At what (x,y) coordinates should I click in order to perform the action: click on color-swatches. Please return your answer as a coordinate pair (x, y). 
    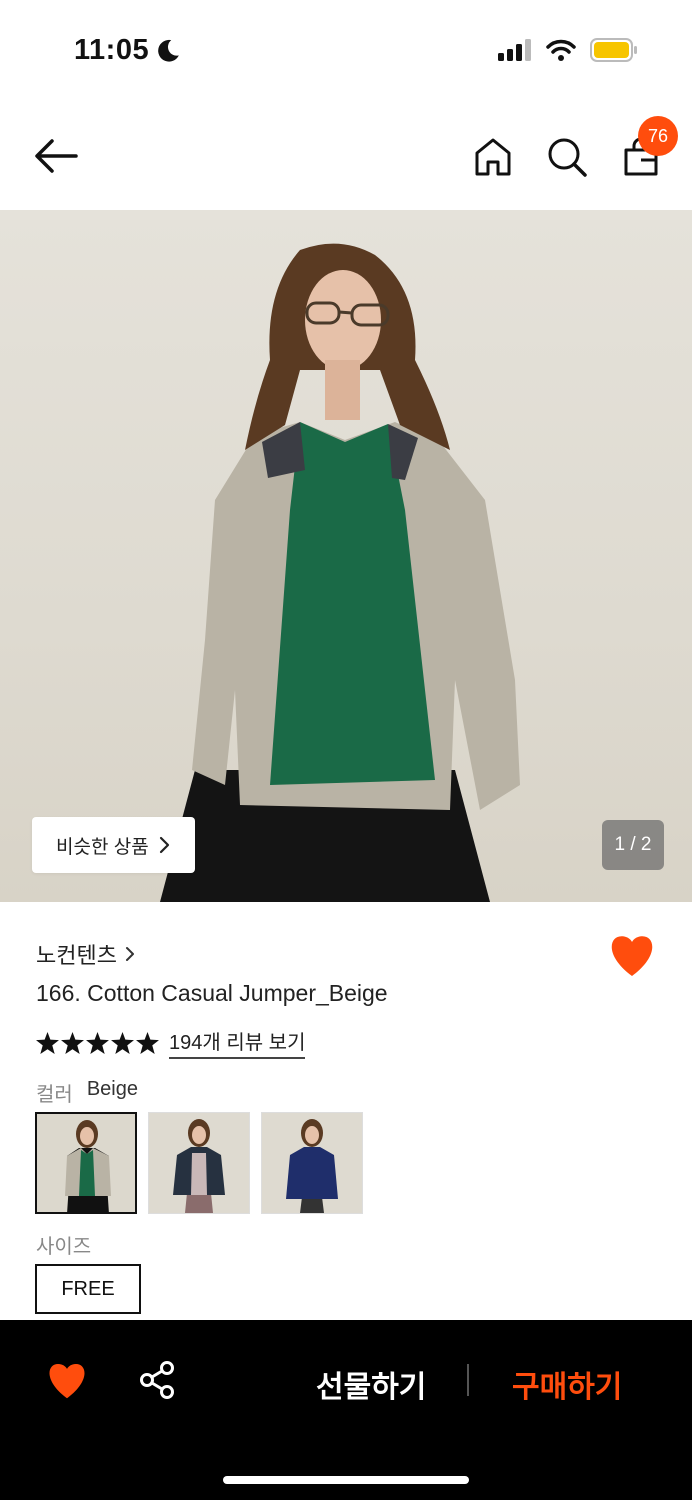
    Looking at the image, I should click on (199, 1163).